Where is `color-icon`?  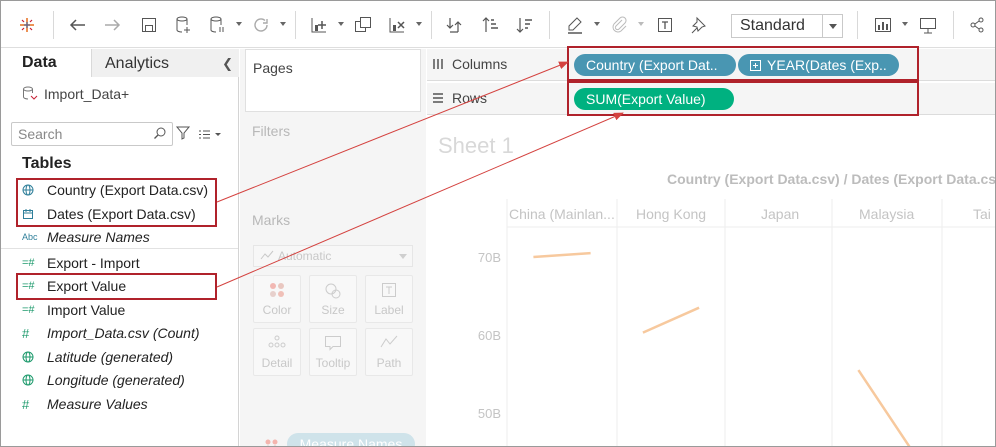
color-icon is located at coordinates (277, 290).